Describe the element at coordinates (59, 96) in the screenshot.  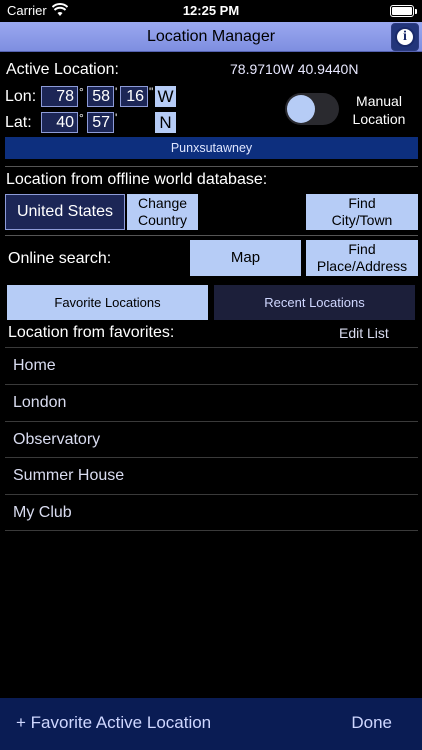
I see `lon-degrees-field: 78` at that location.